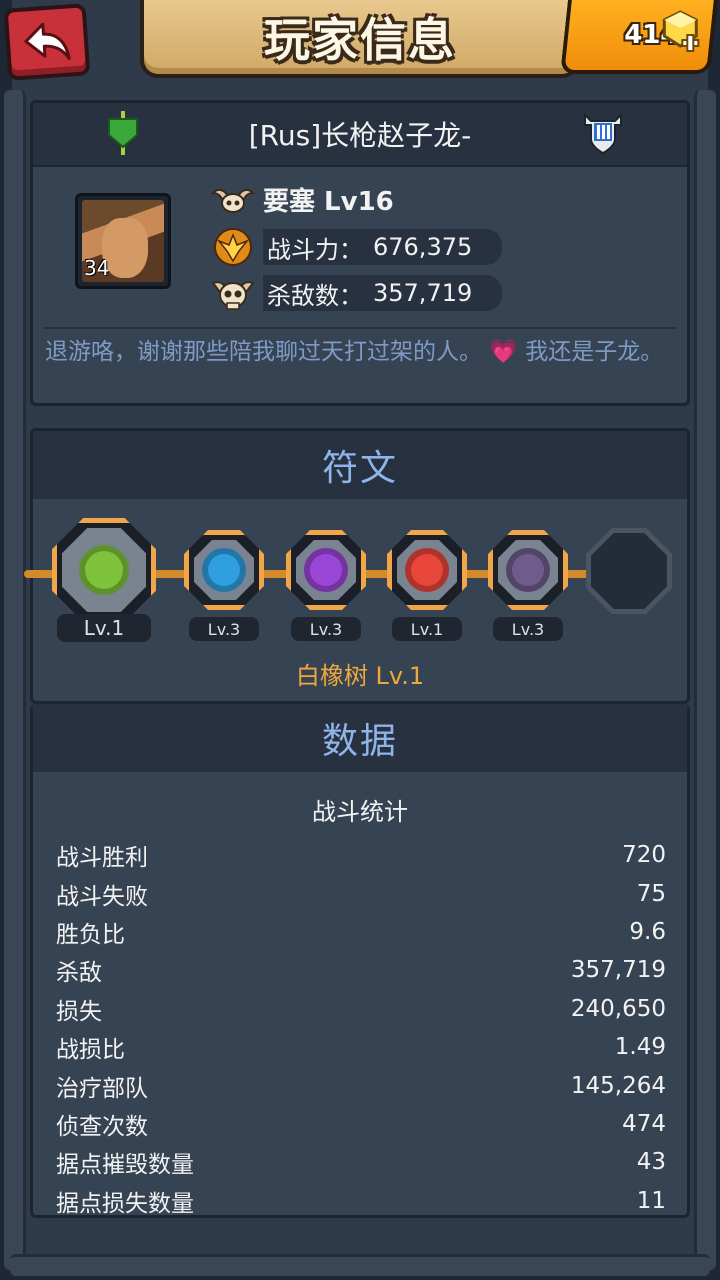 This screenshot has width=720, height=1280. Describe the element at coordinates (233, 295) in the screenshot. I see `skull-icon` at that location.